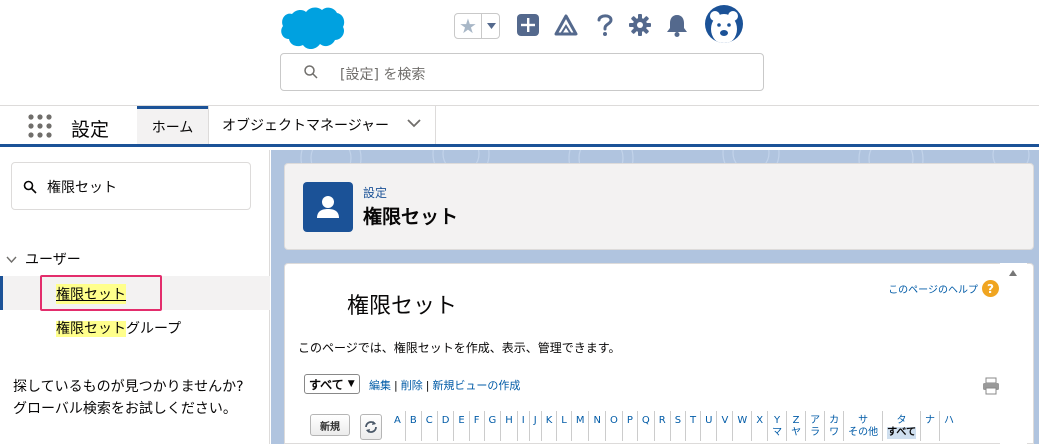 The image size is (1039, 444). What do you see at coordinates (523, 420) in the screenshot?
I see `alphabet-filter-letter: I` at bounding box center [523, 420].